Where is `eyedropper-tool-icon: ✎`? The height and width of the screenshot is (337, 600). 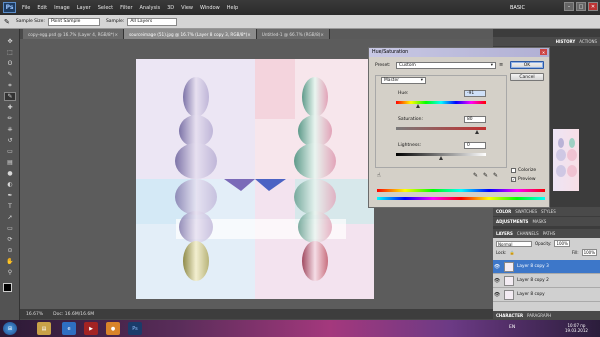 eyedropper-tool-icon: ✎ is located at coordinates (10, 96).